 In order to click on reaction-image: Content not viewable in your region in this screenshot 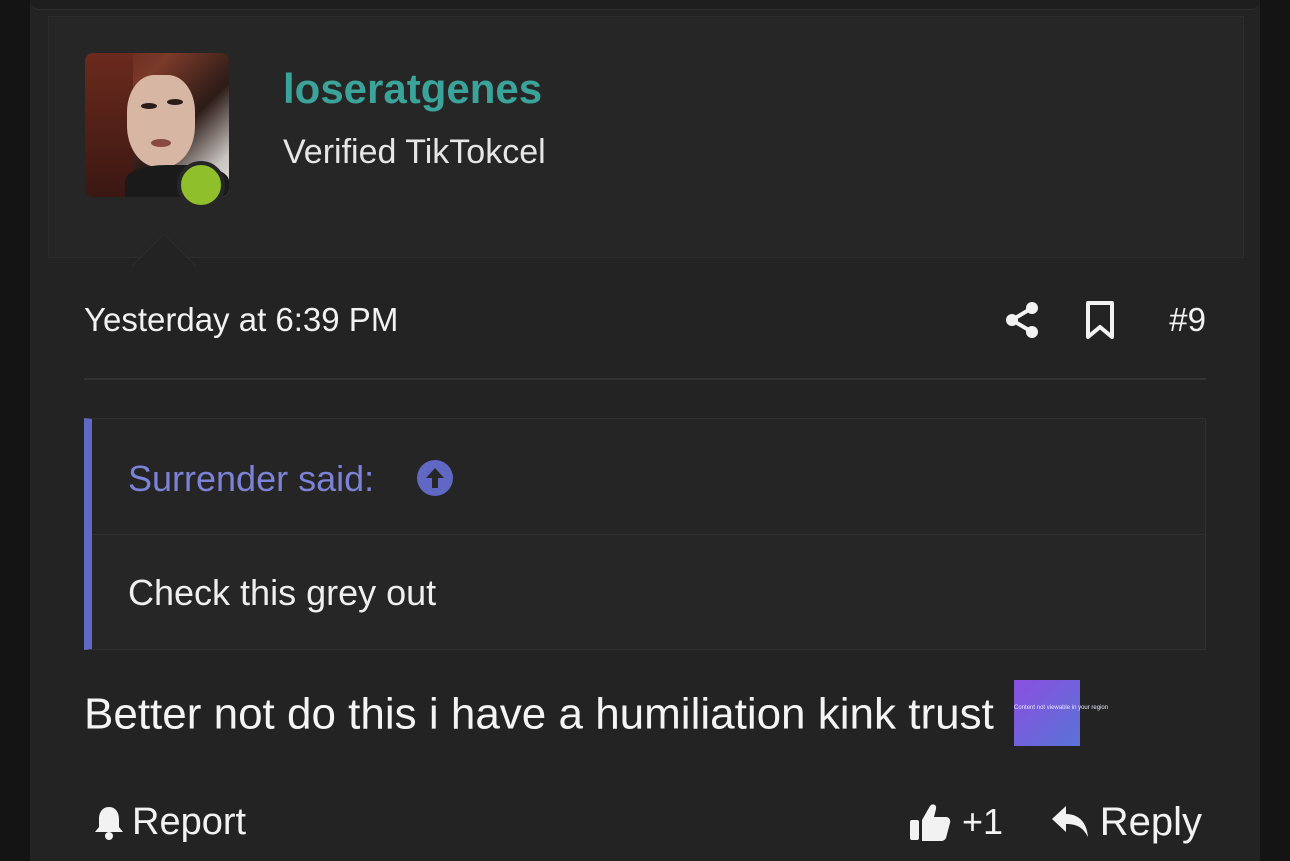, I will do `click(1061, 713)`.